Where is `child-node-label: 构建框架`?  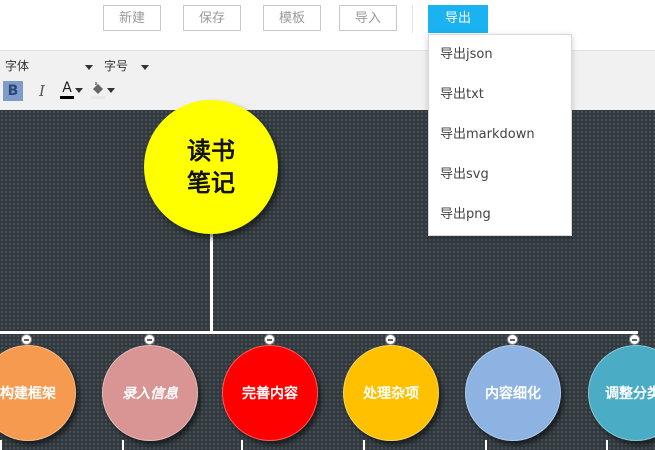
child-node-label: 构建框架 is located at coordinates (28, 394).